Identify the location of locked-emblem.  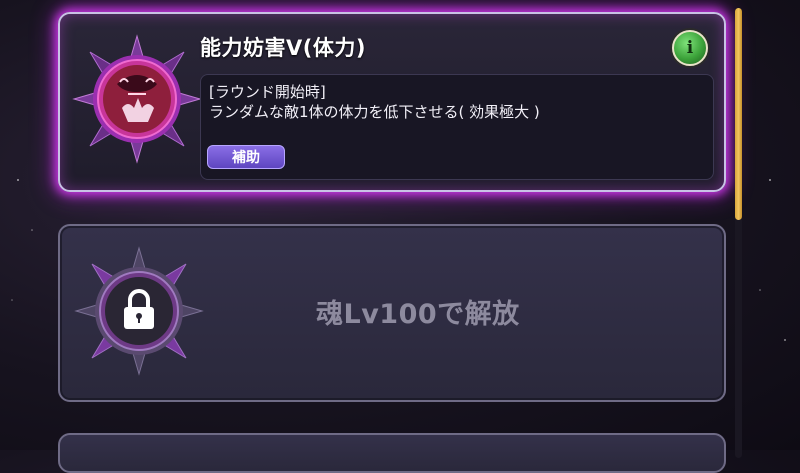
(139, 311).